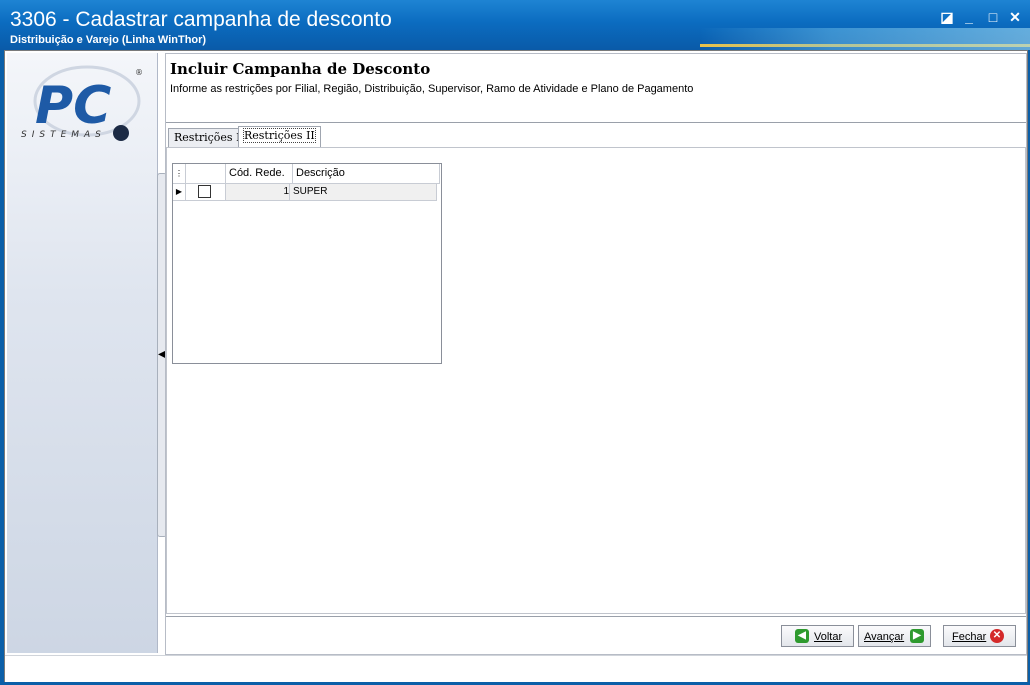  I want to click on window-title: 3306 - Cadastrar campanha de desconto, so click(201, 19).